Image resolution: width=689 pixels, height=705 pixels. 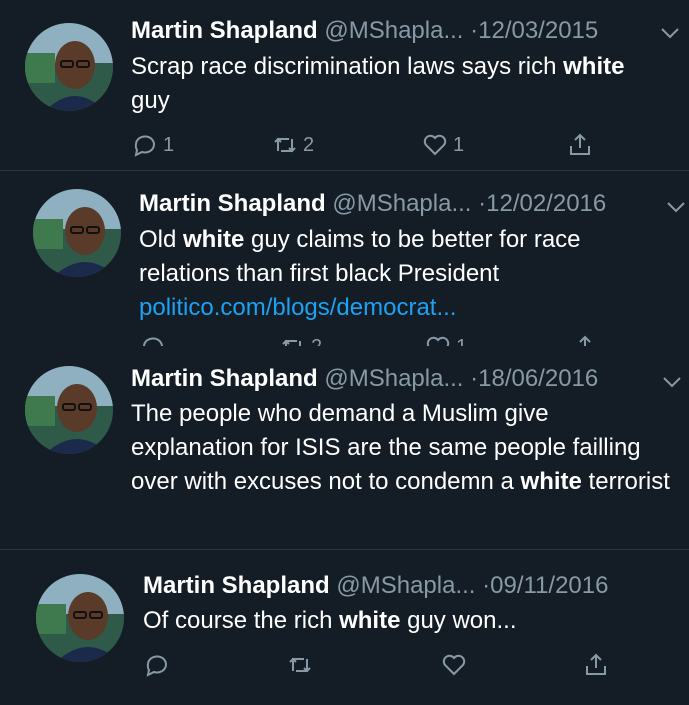 I want to click on tweet-date: 09/11/2016, so click(x=549, y=585).